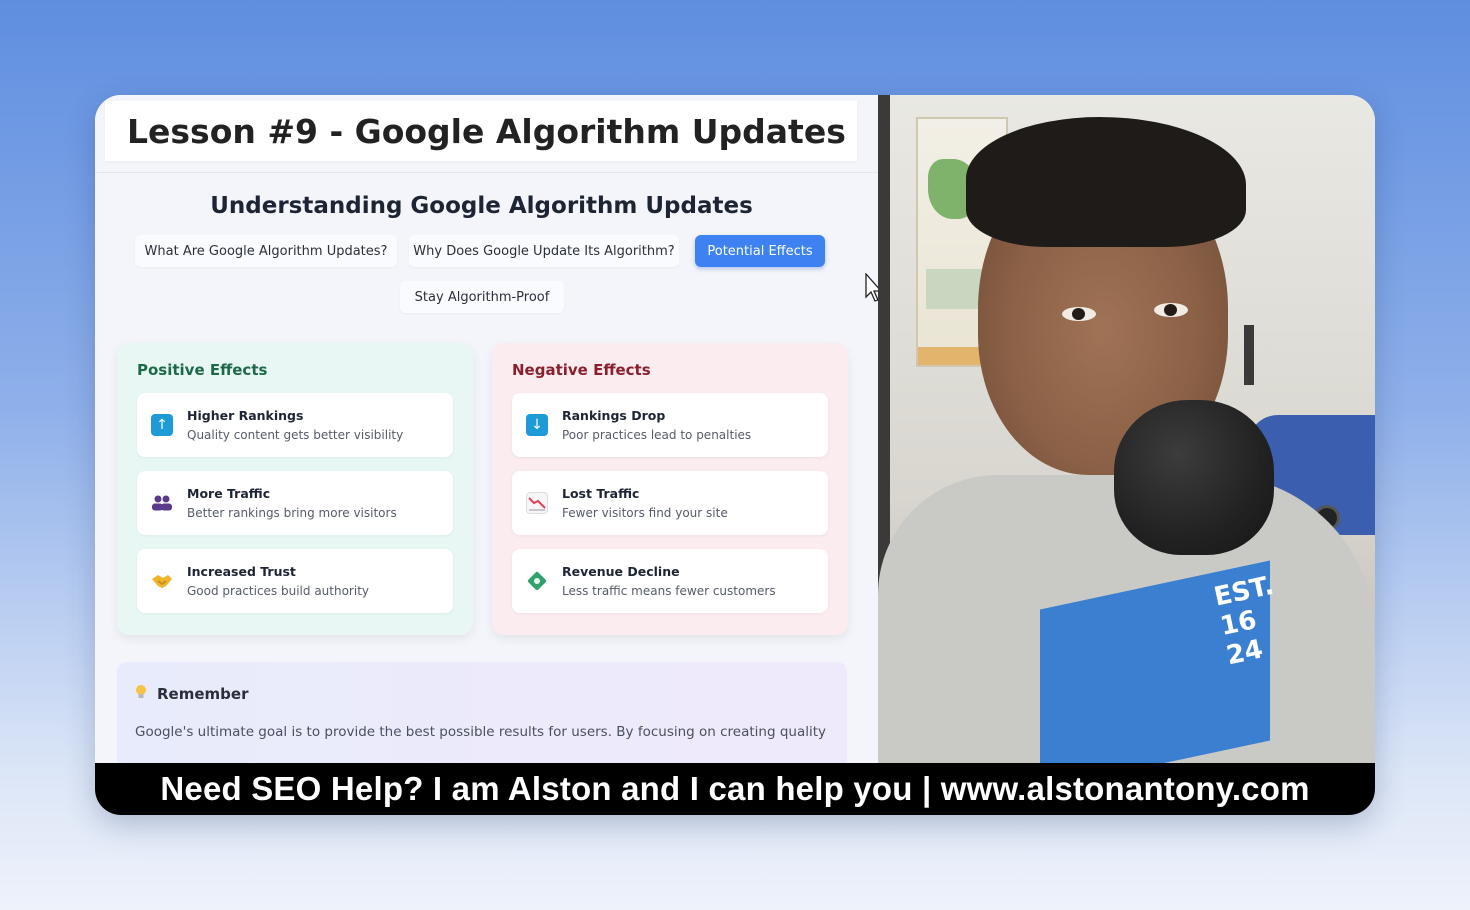  I want to click on tab-why-update: Why Does Google Update Its Algorithm?, so click(544, 251).